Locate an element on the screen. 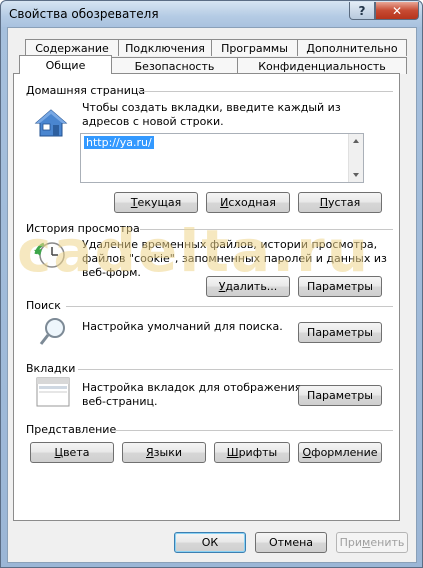  button-label: При is located at coordinates (351, 542).